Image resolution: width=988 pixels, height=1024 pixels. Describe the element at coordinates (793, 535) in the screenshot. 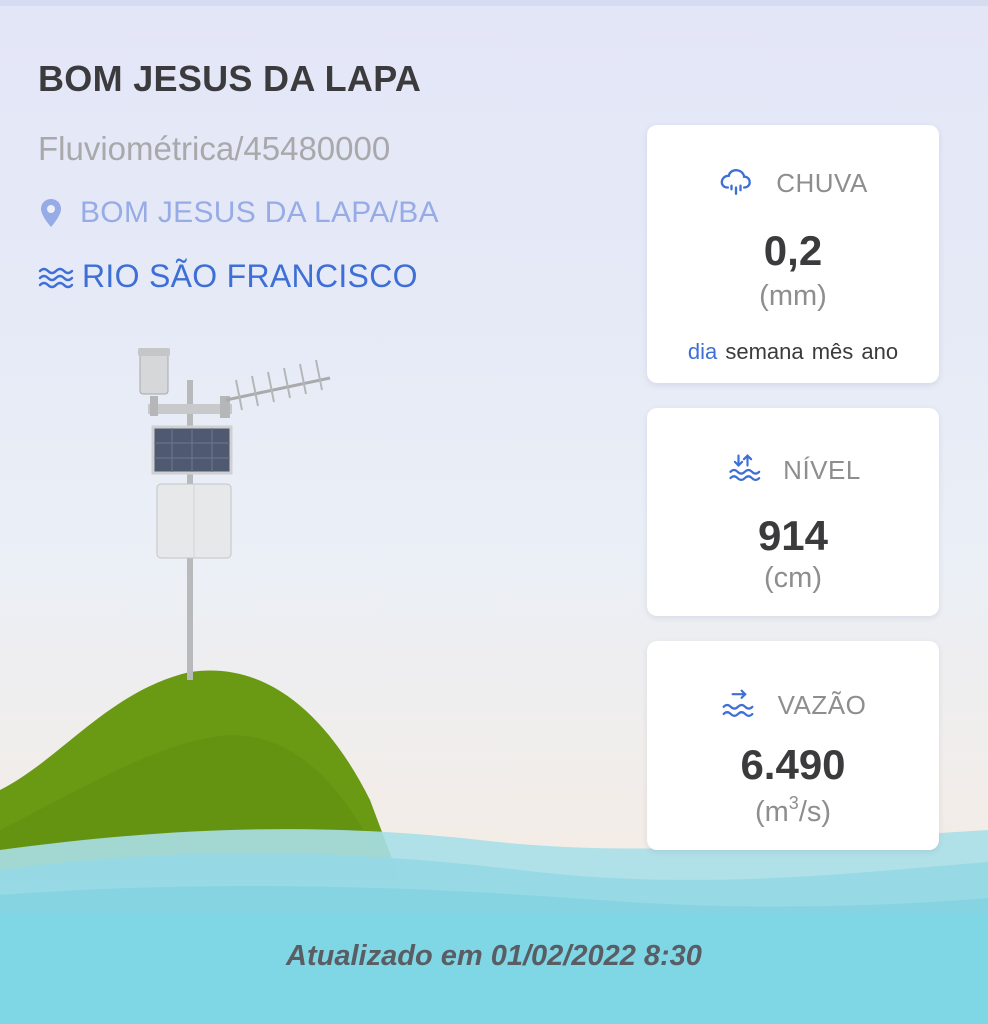

I see `level-value: 914` at that location.